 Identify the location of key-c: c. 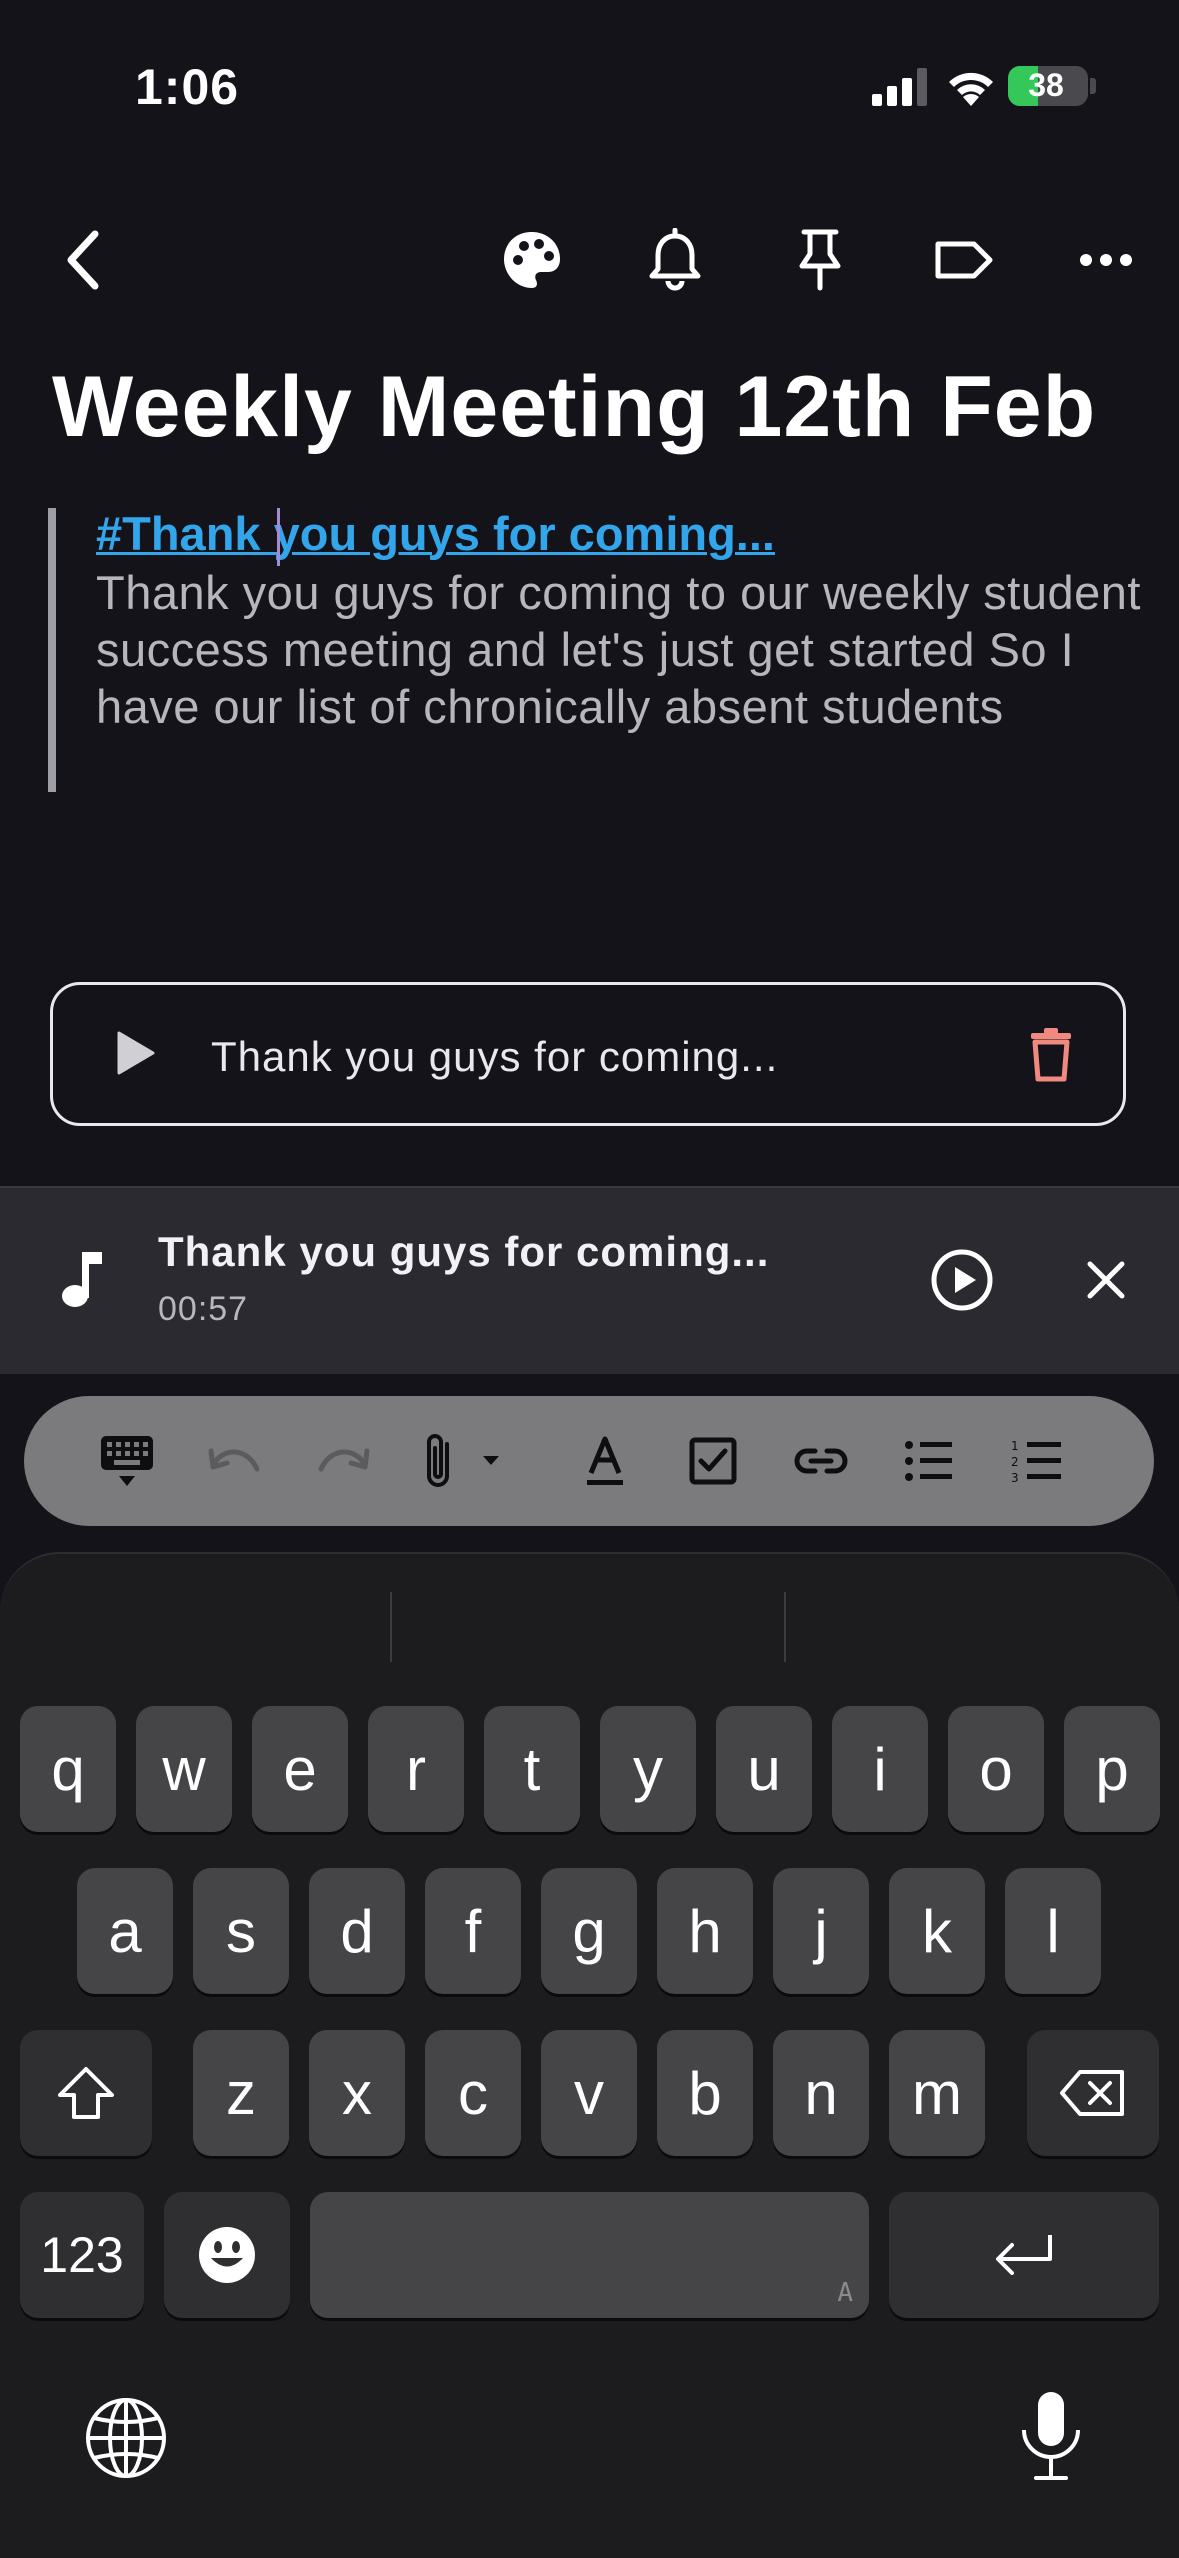
(473, 2093).